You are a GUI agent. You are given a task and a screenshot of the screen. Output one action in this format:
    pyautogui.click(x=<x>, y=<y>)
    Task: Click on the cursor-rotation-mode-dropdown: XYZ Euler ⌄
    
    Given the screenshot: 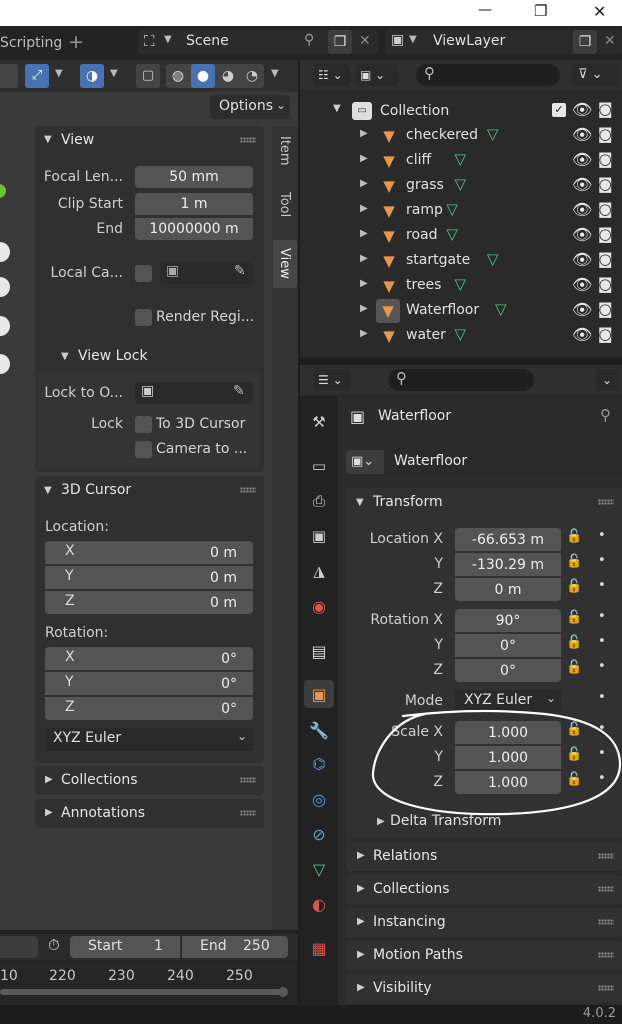 What is the action you would take?
    pyautogui.click(x=149, y=739)
    